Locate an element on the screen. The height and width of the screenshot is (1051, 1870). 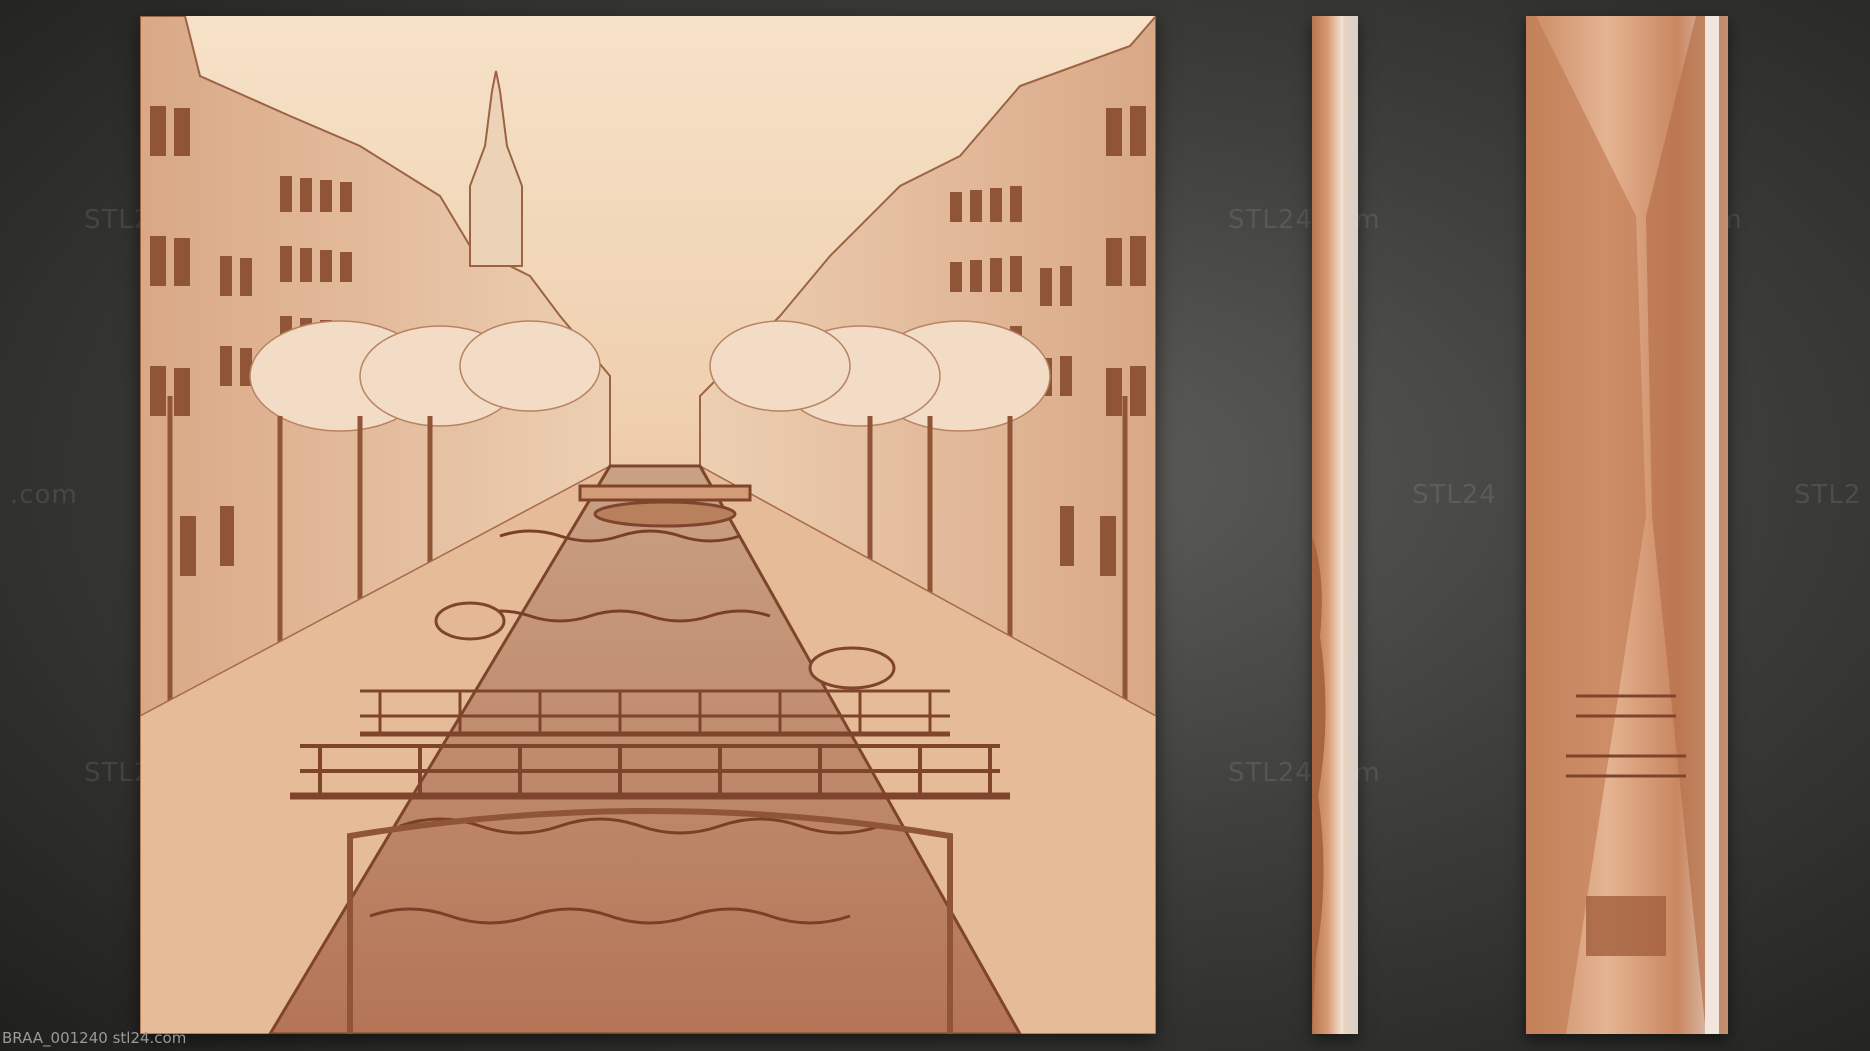
relief-angled-view is located at coordinates (1627, 525).